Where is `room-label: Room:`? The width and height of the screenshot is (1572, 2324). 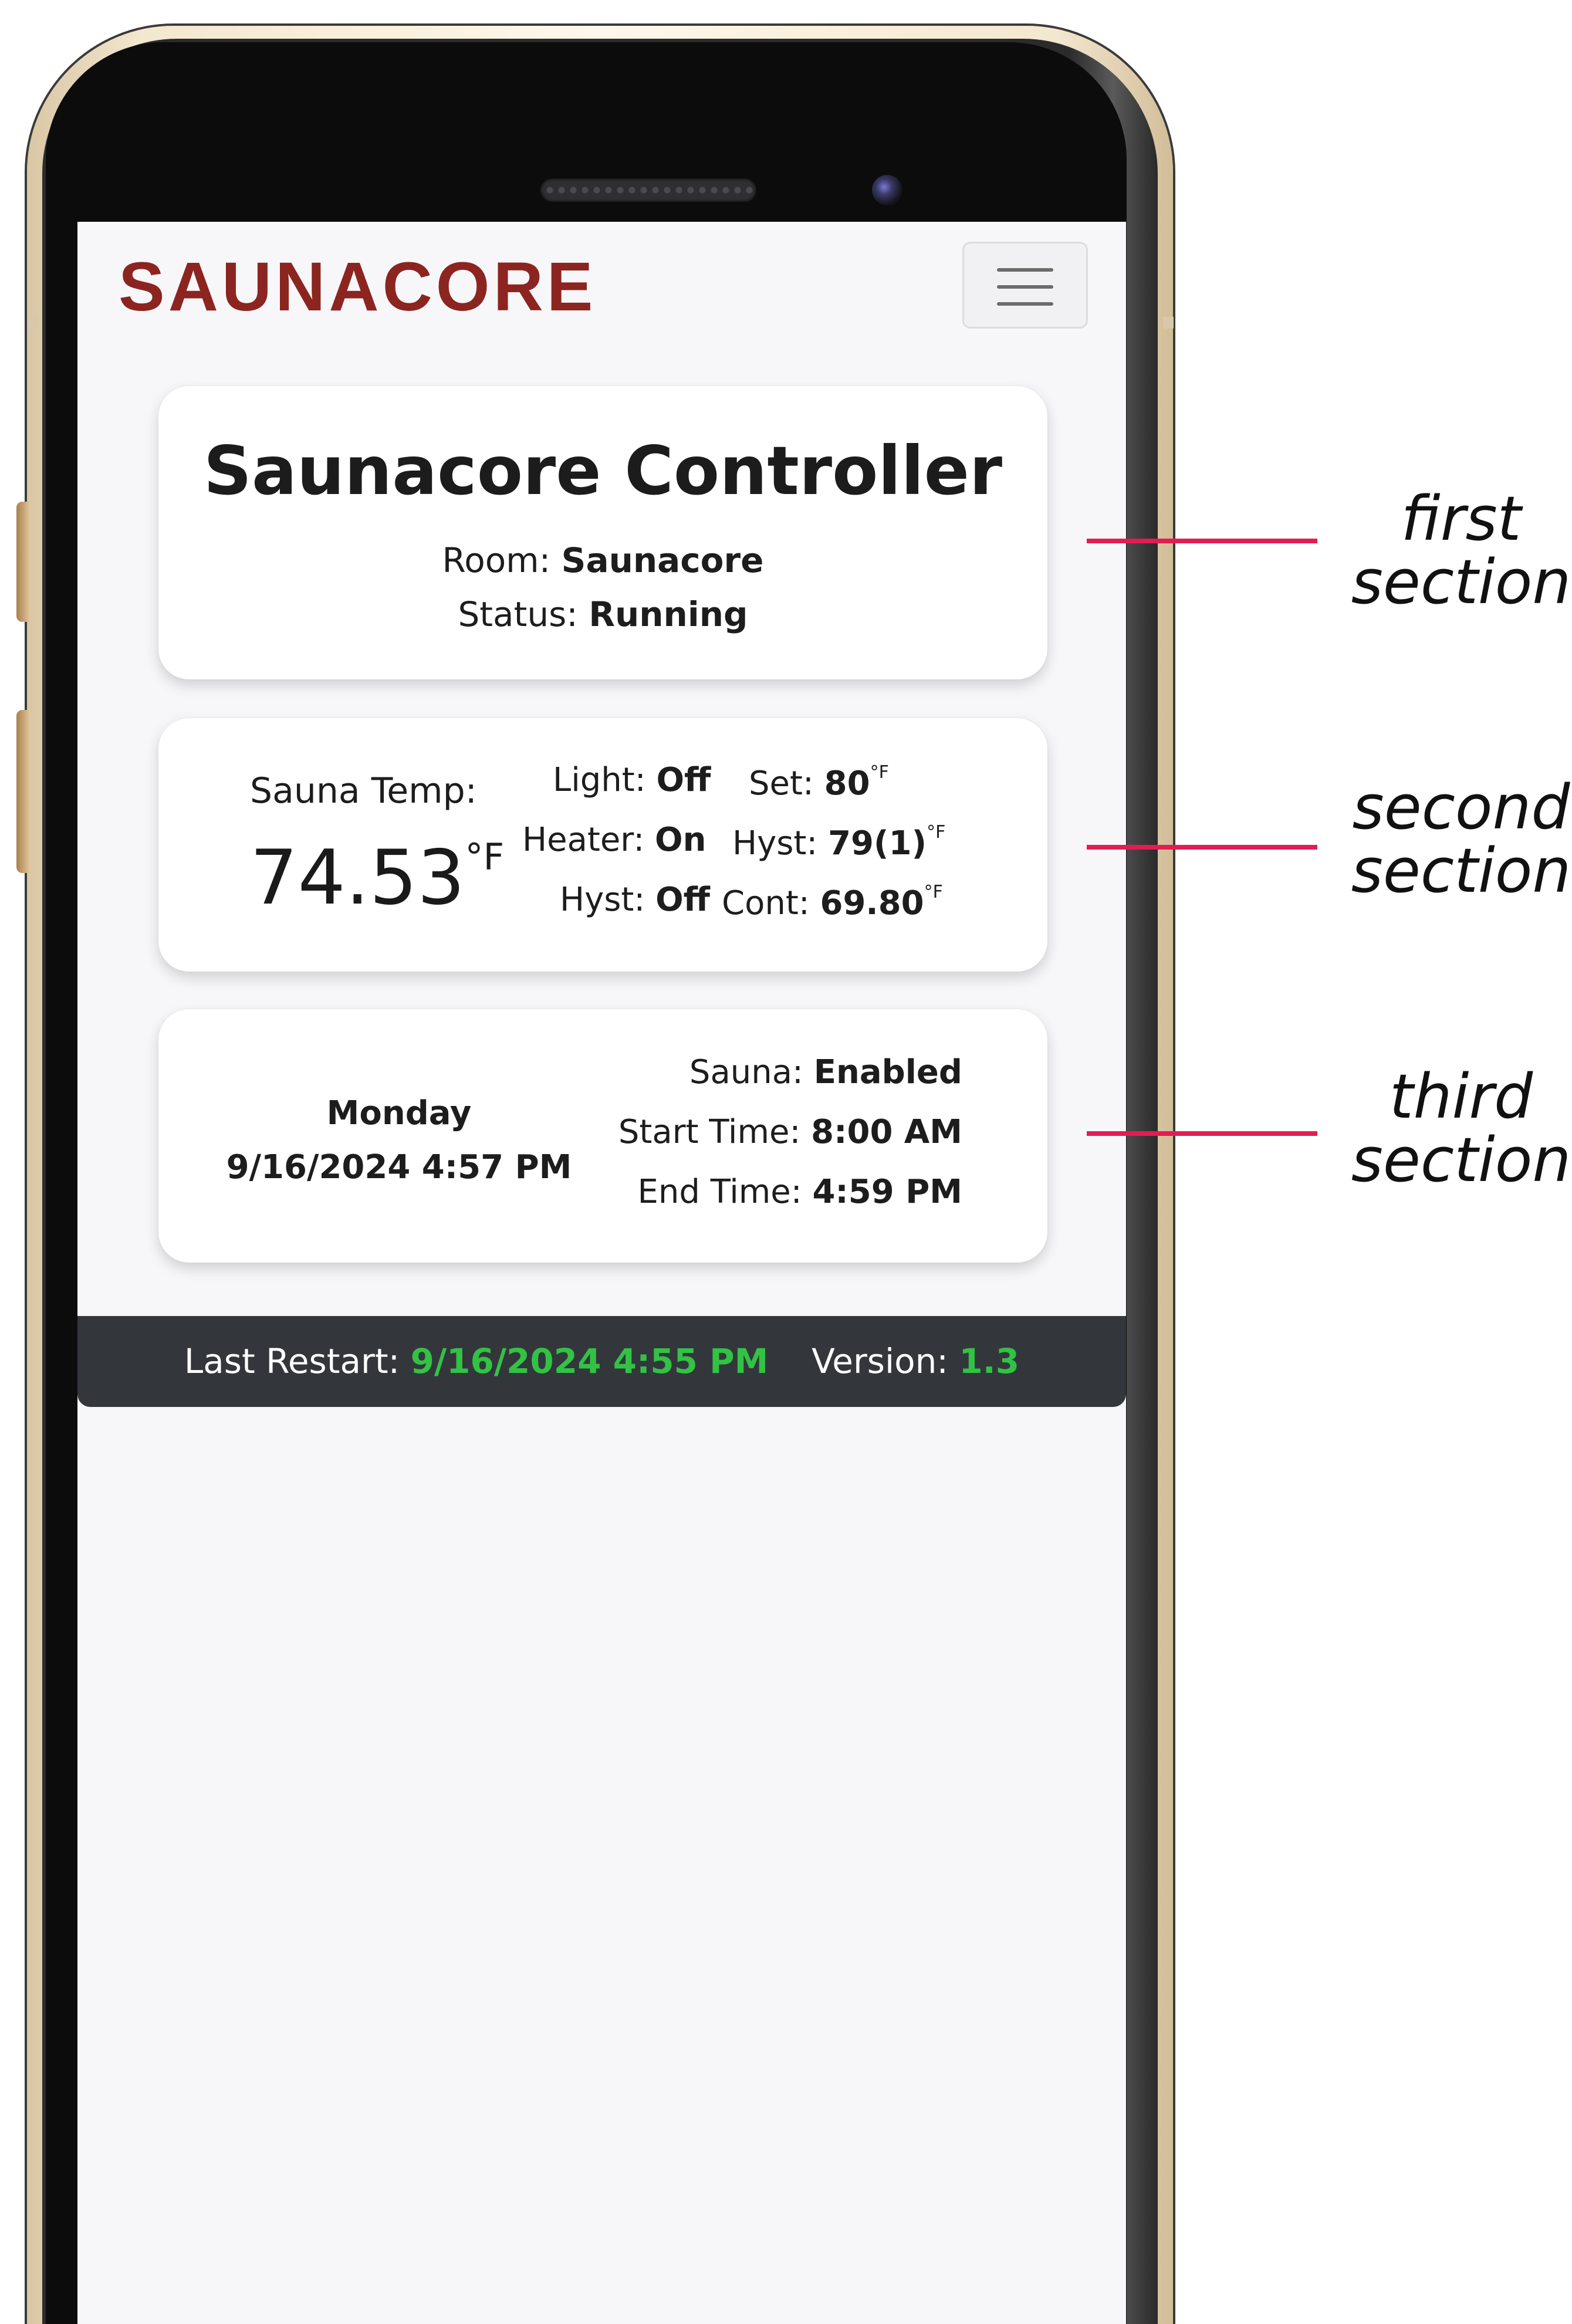
room-label: Room: is located at coordinates (496, 560).